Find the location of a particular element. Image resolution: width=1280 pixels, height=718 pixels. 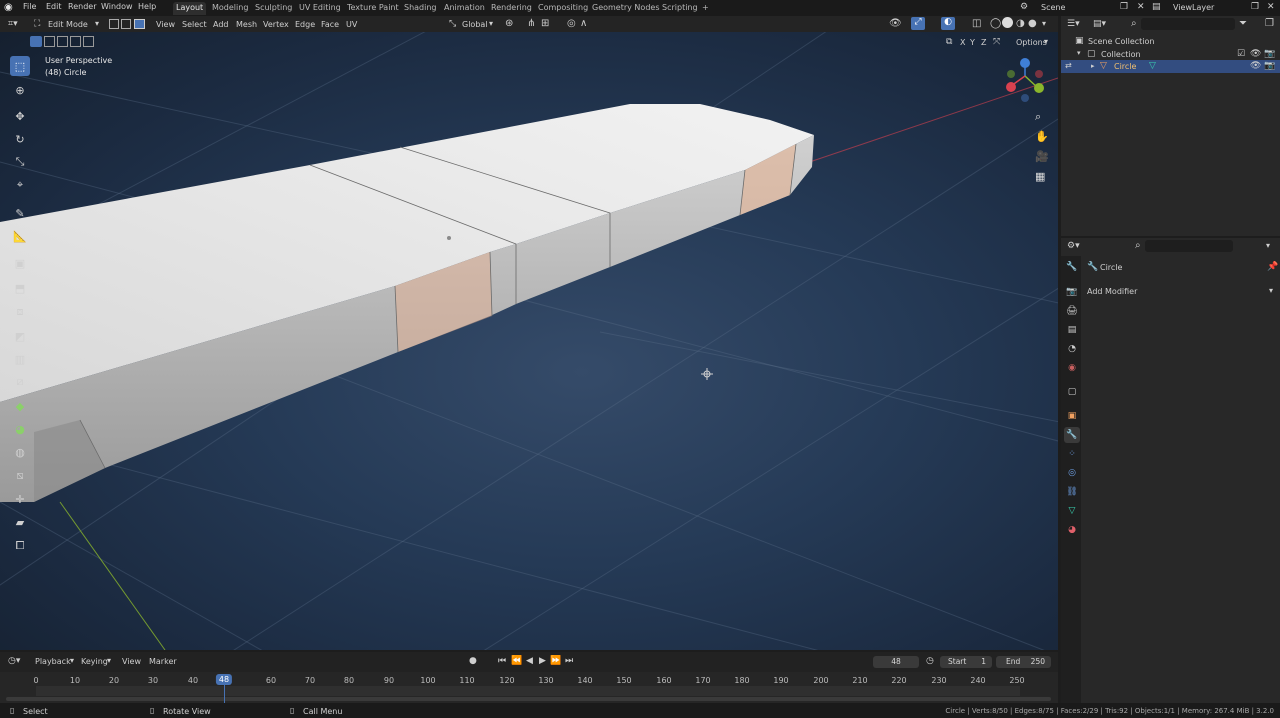

menu-mesh: Mesh is located at coordinates (246, 24).